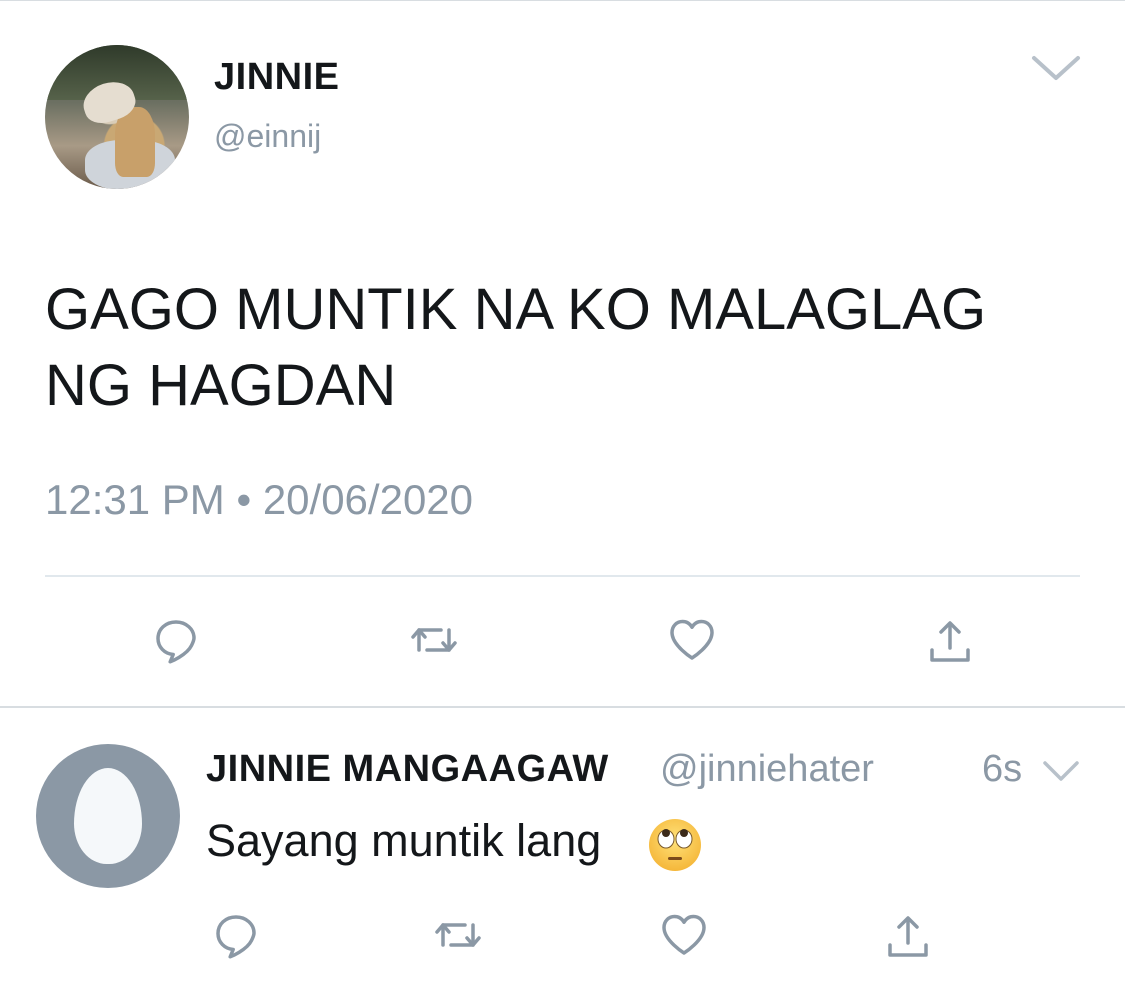 Image resolution: width=1125 pixels, height=988 pixels. What do you see at coordinates (562, 576) in the screenshot?
I see `divider` at bounding box center [562, 576].